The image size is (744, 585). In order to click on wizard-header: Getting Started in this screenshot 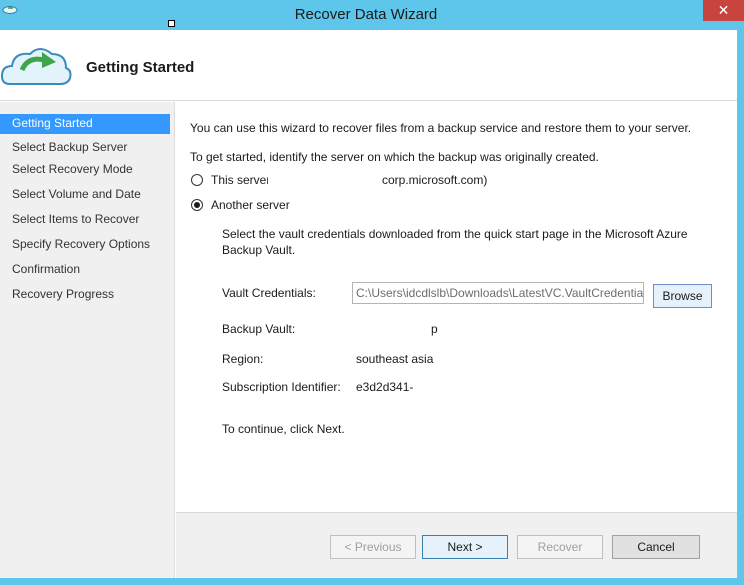, I will do `click(368, 65)`.